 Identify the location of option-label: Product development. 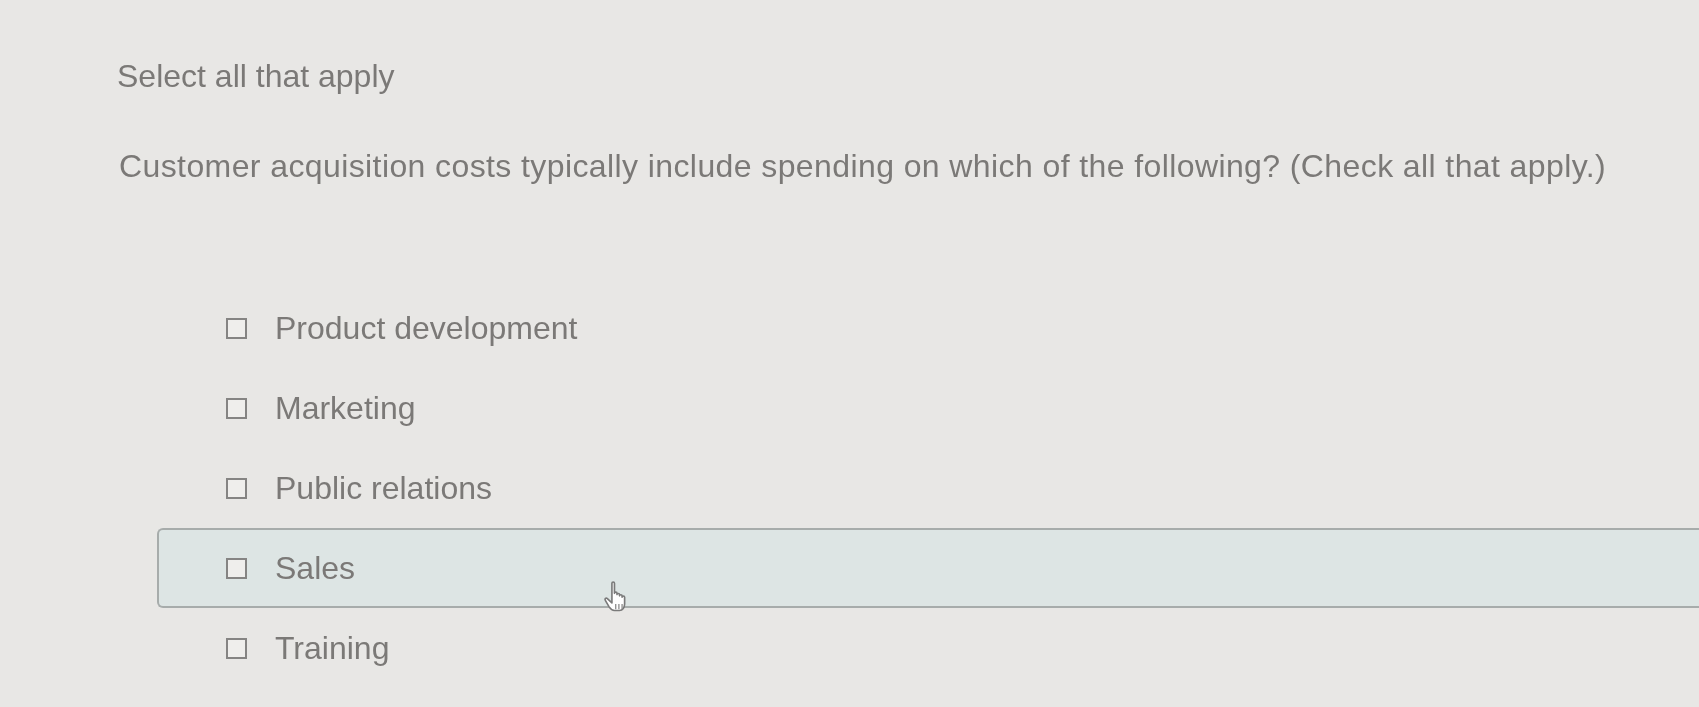
(426, 328).